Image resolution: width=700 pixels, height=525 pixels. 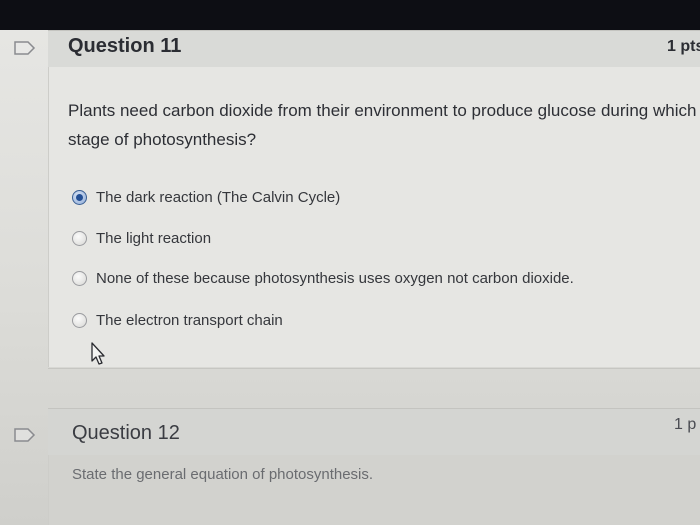 I want to click on answer-option-1: The dark reaction (The Calvin Cycle), so click(x=206, y=197).